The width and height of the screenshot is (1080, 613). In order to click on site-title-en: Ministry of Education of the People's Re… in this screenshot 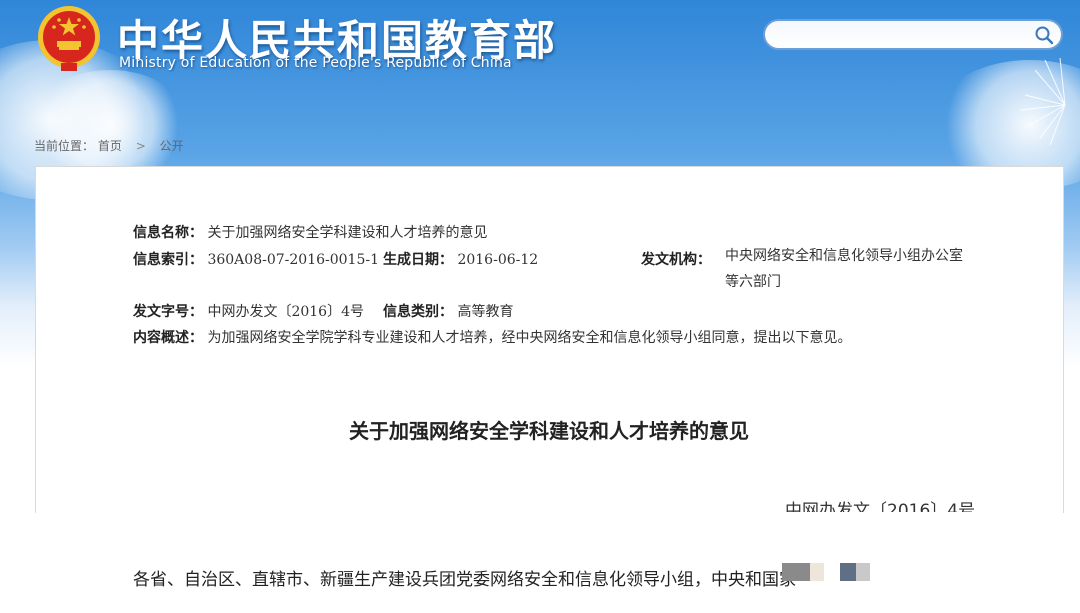, I will do `click(315, 63)`.